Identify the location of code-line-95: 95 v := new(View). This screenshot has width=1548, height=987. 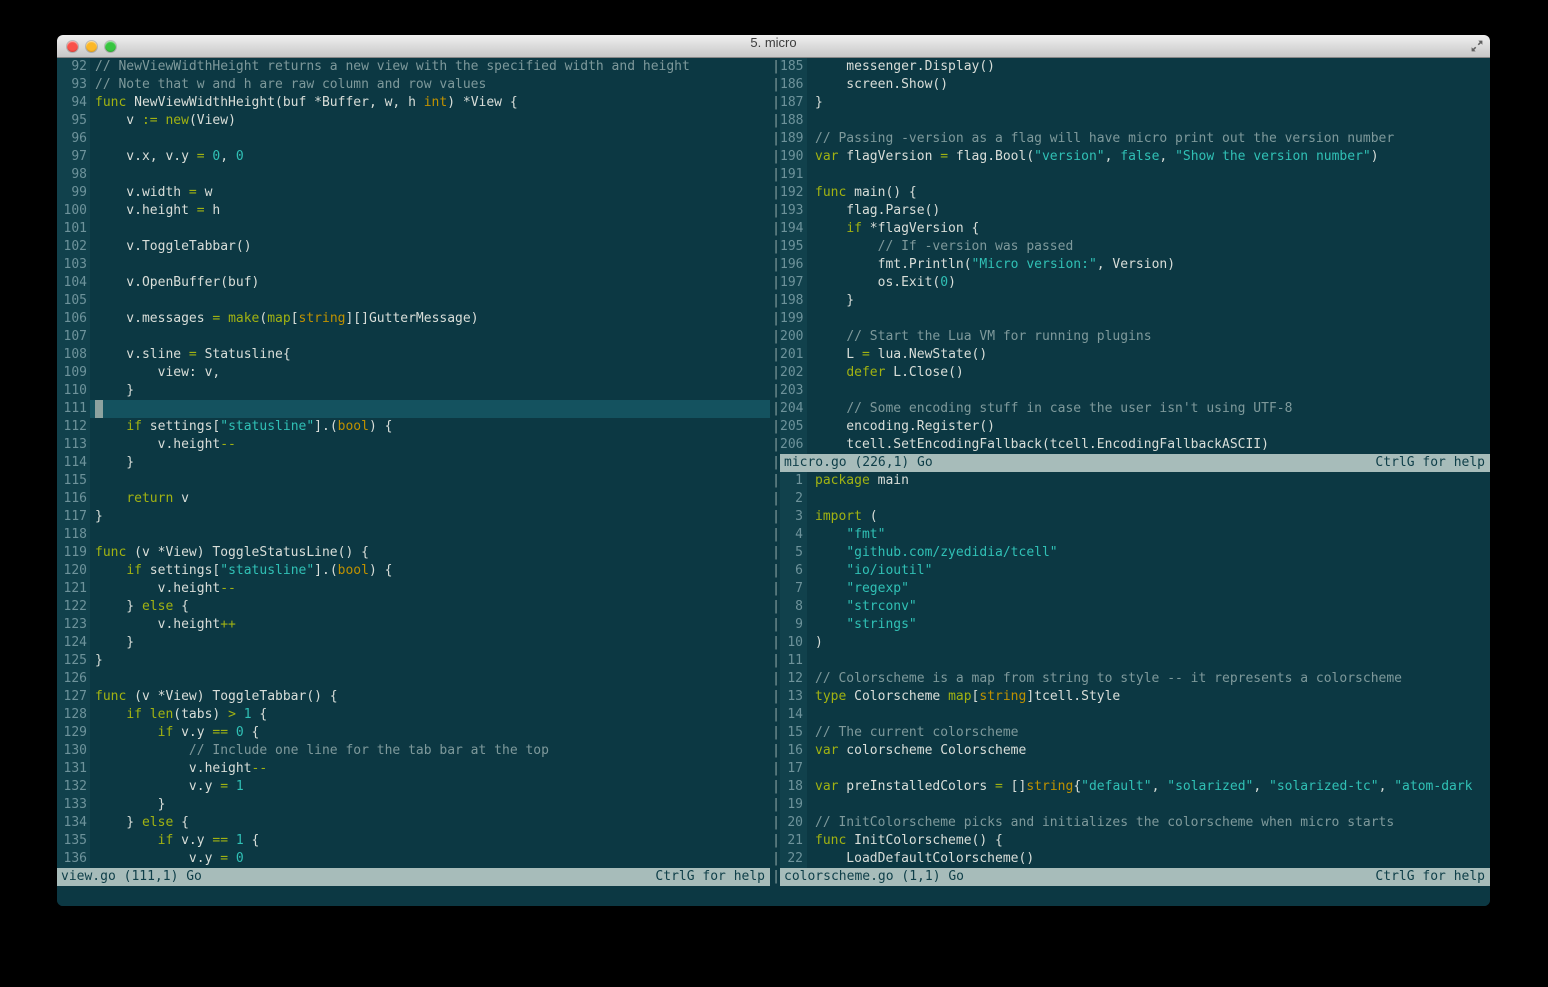
(413, 121).